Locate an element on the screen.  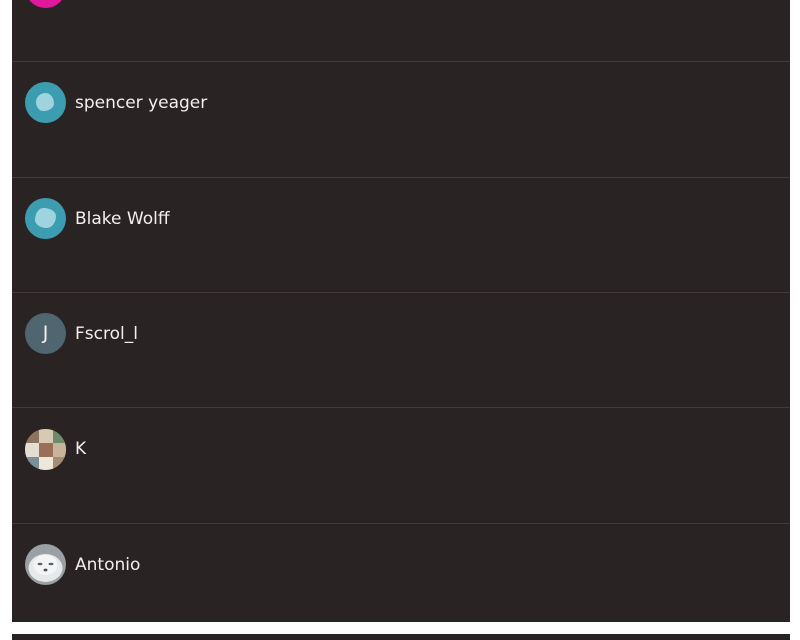
avatar: J is located at coordinates (45, 333).